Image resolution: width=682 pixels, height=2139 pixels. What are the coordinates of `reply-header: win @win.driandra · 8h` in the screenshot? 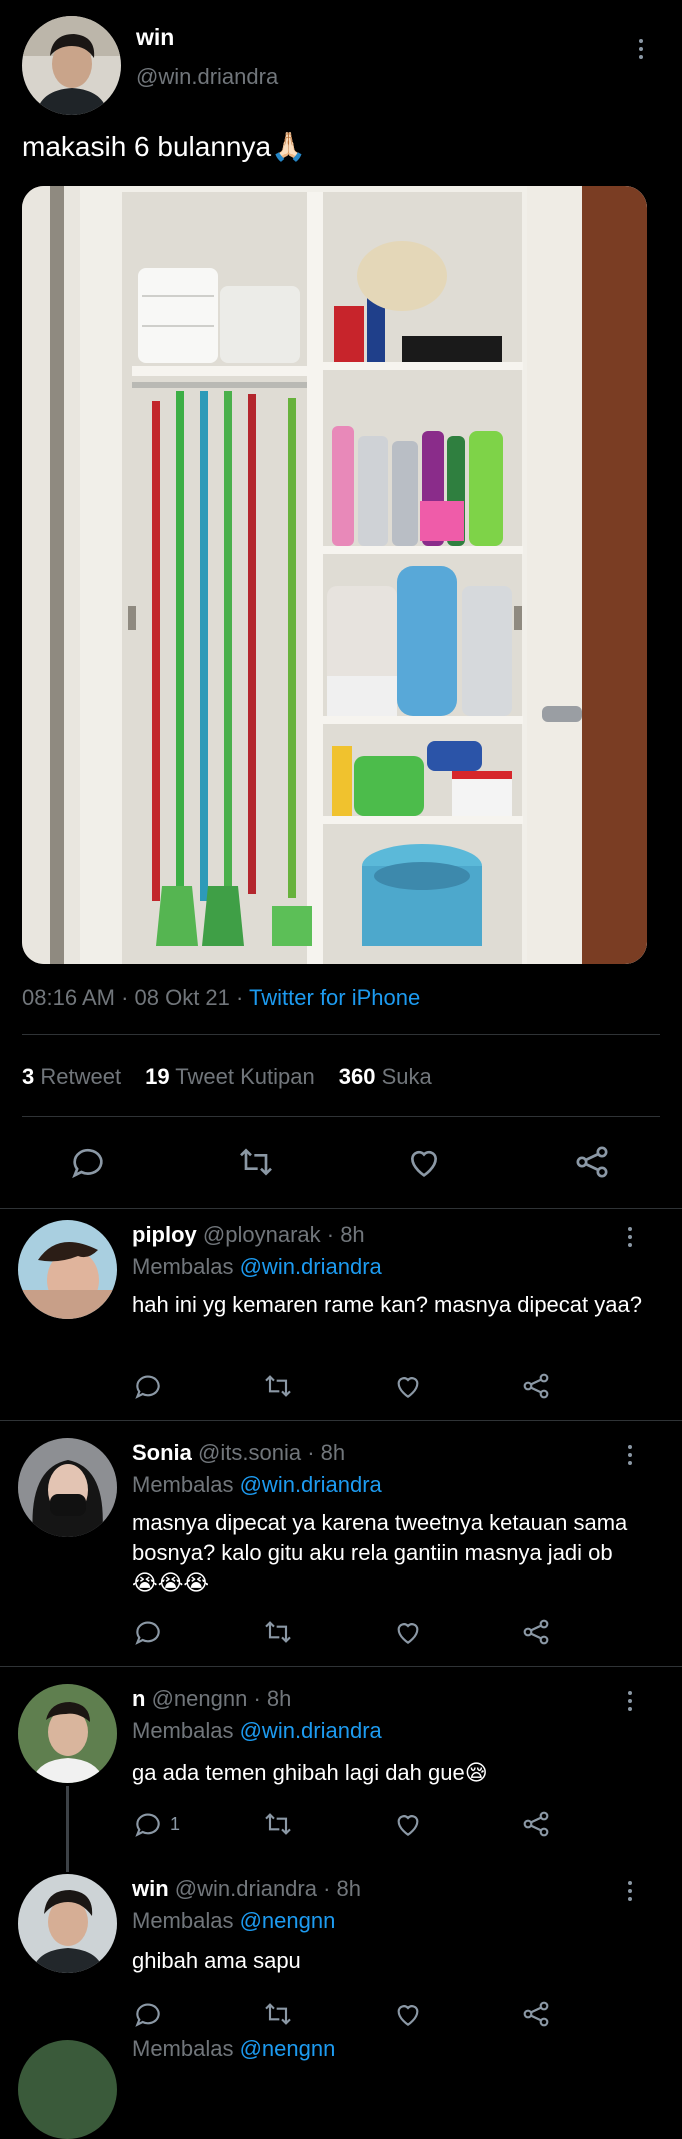 It's located at (246, 1889).